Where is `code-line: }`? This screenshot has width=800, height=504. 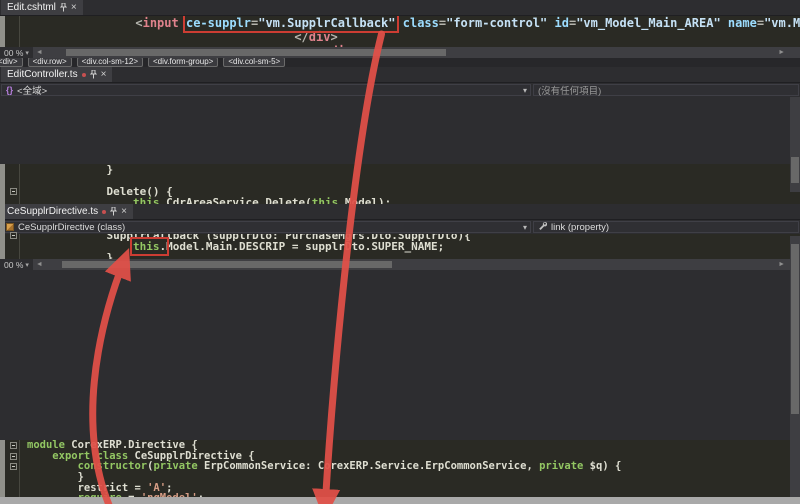 code-line: } is located at coordinates (400, 169).